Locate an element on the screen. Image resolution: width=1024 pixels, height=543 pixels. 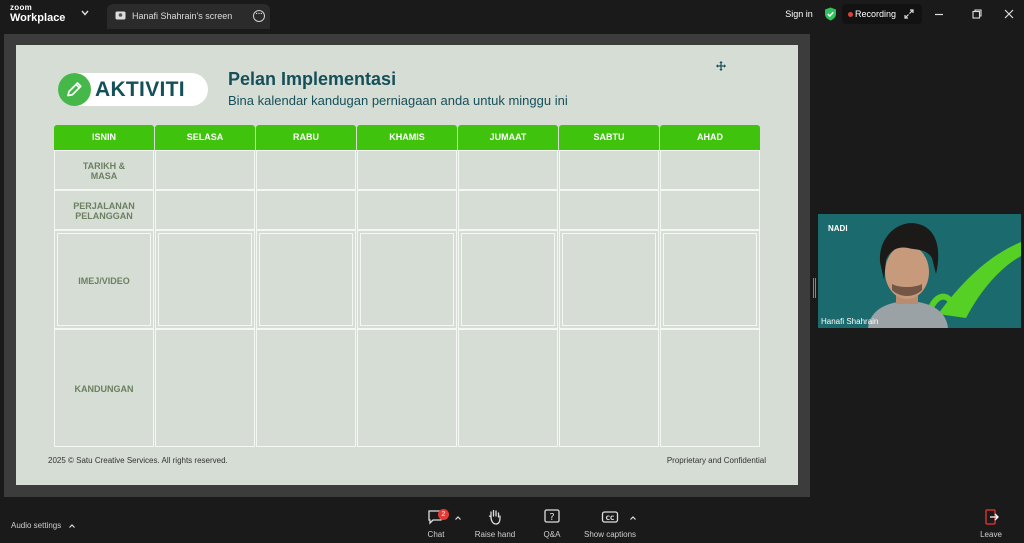
show-captions-button: CC Show captions is located at coordinates (610, 523).